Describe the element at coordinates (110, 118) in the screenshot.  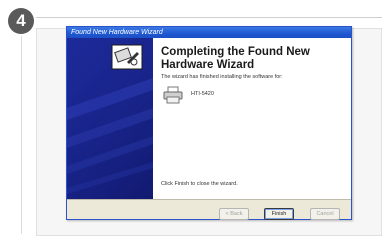
I see `wizard-sidebar` at that location.